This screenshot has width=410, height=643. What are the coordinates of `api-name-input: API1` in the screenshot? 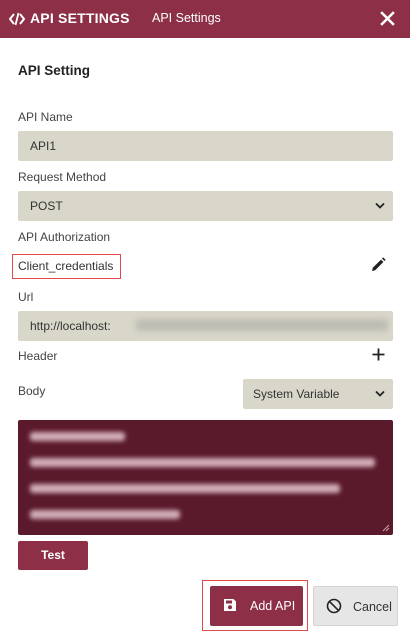 It's located at (205, 146).